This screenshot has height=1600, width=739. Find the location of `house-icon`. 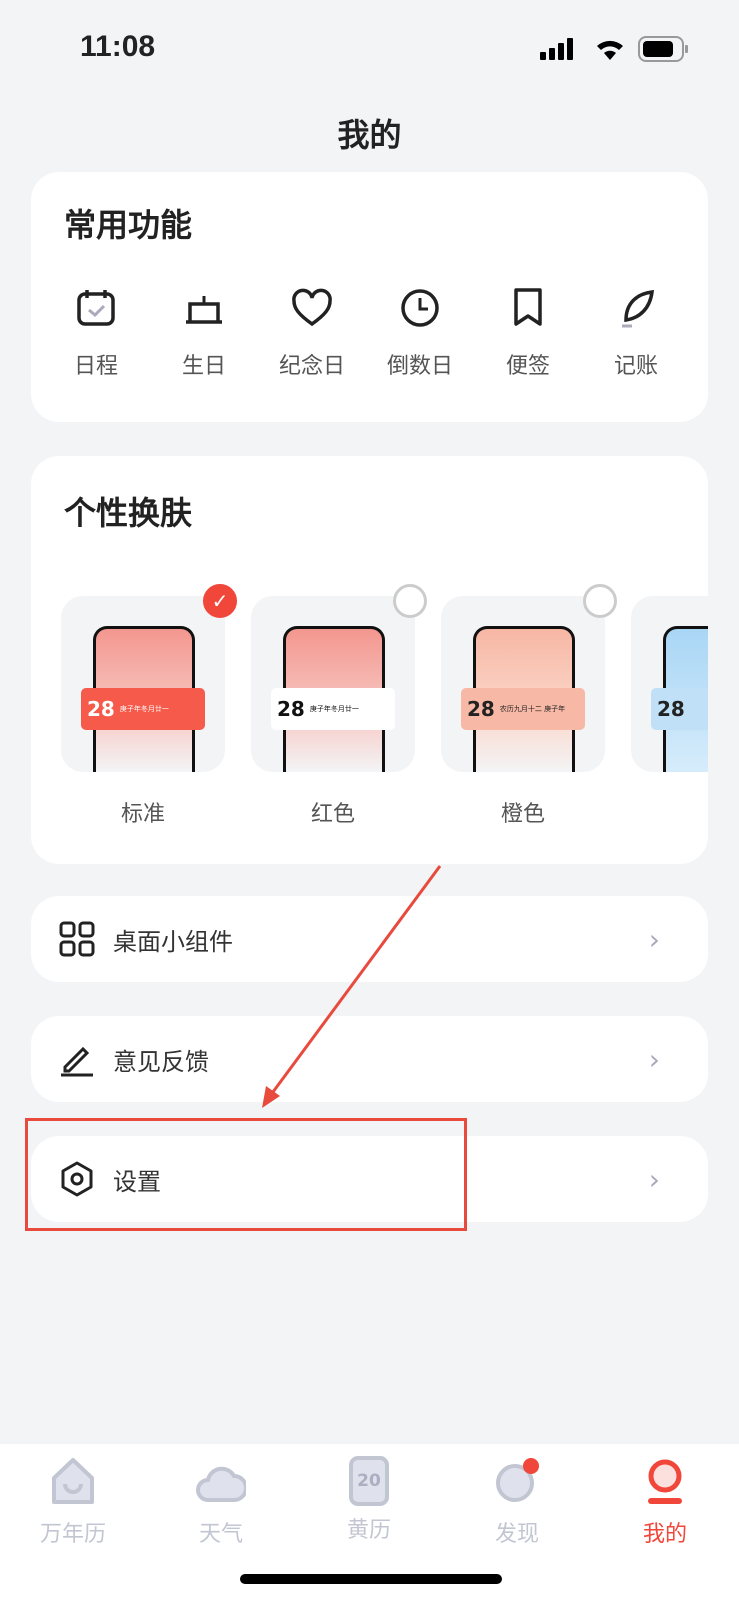

house-icon is located at coordinates (73, 1481).